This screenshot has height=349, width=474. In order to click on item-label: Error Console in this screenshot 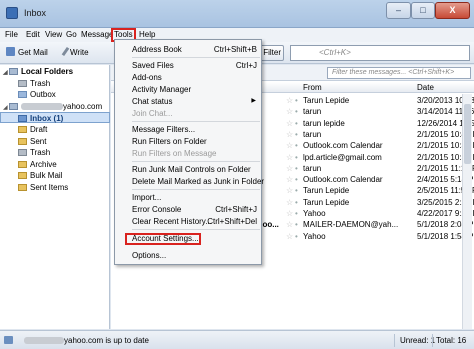, I will do `click(157, 209)`.